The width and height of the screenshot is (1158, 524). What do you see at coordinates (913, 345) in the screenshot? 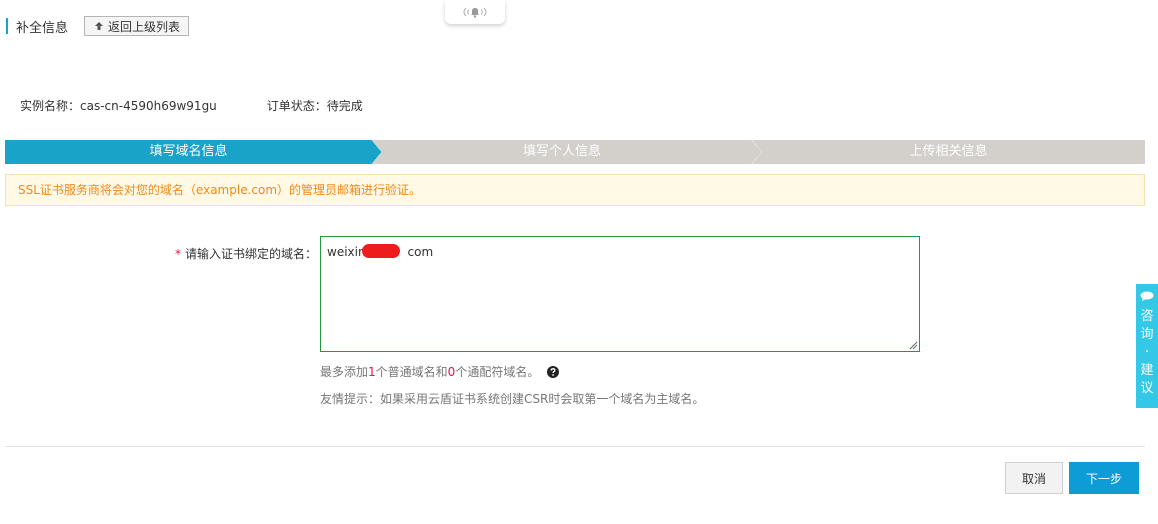
I see `resize-grip-icon` at bounding box center [913, 345].